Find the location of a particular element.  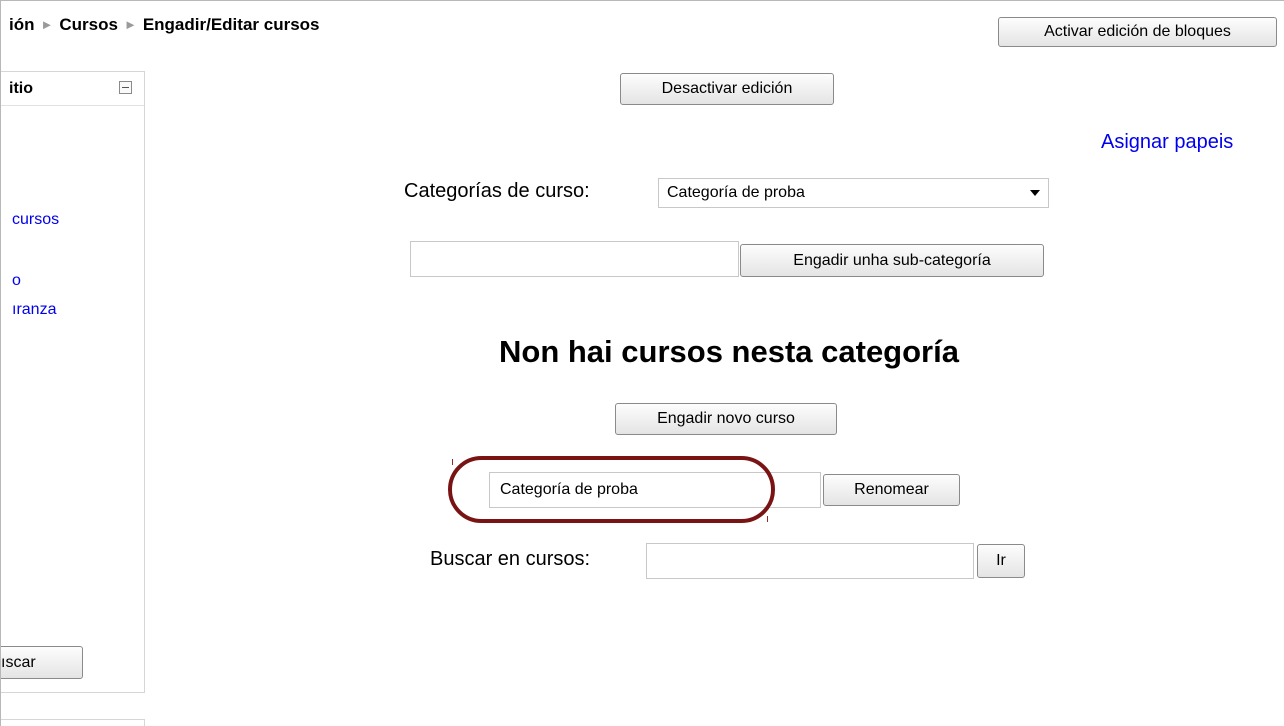

sidebar-link-3: ıranza is located at coordinates (34, 310).